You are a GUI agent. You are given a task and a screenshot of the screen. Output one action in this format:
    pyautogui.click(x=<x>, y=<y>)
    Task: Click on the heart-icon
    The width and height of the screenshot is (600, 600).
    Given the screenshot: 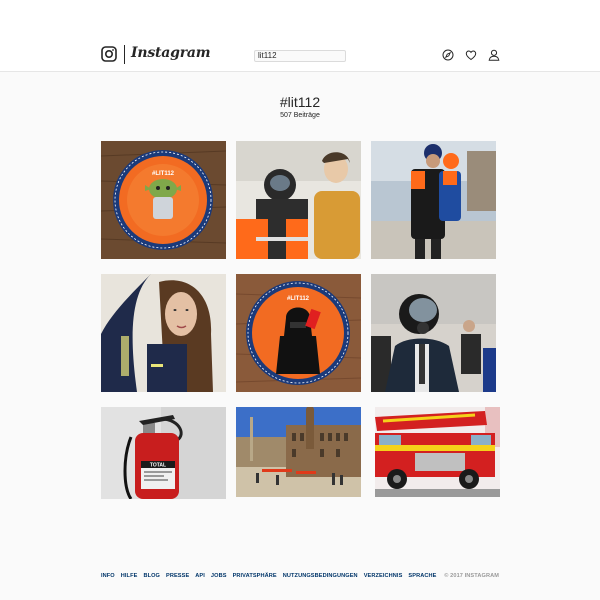 What is the action you would take?
    pyautogui.click(x=471, y=55)
    